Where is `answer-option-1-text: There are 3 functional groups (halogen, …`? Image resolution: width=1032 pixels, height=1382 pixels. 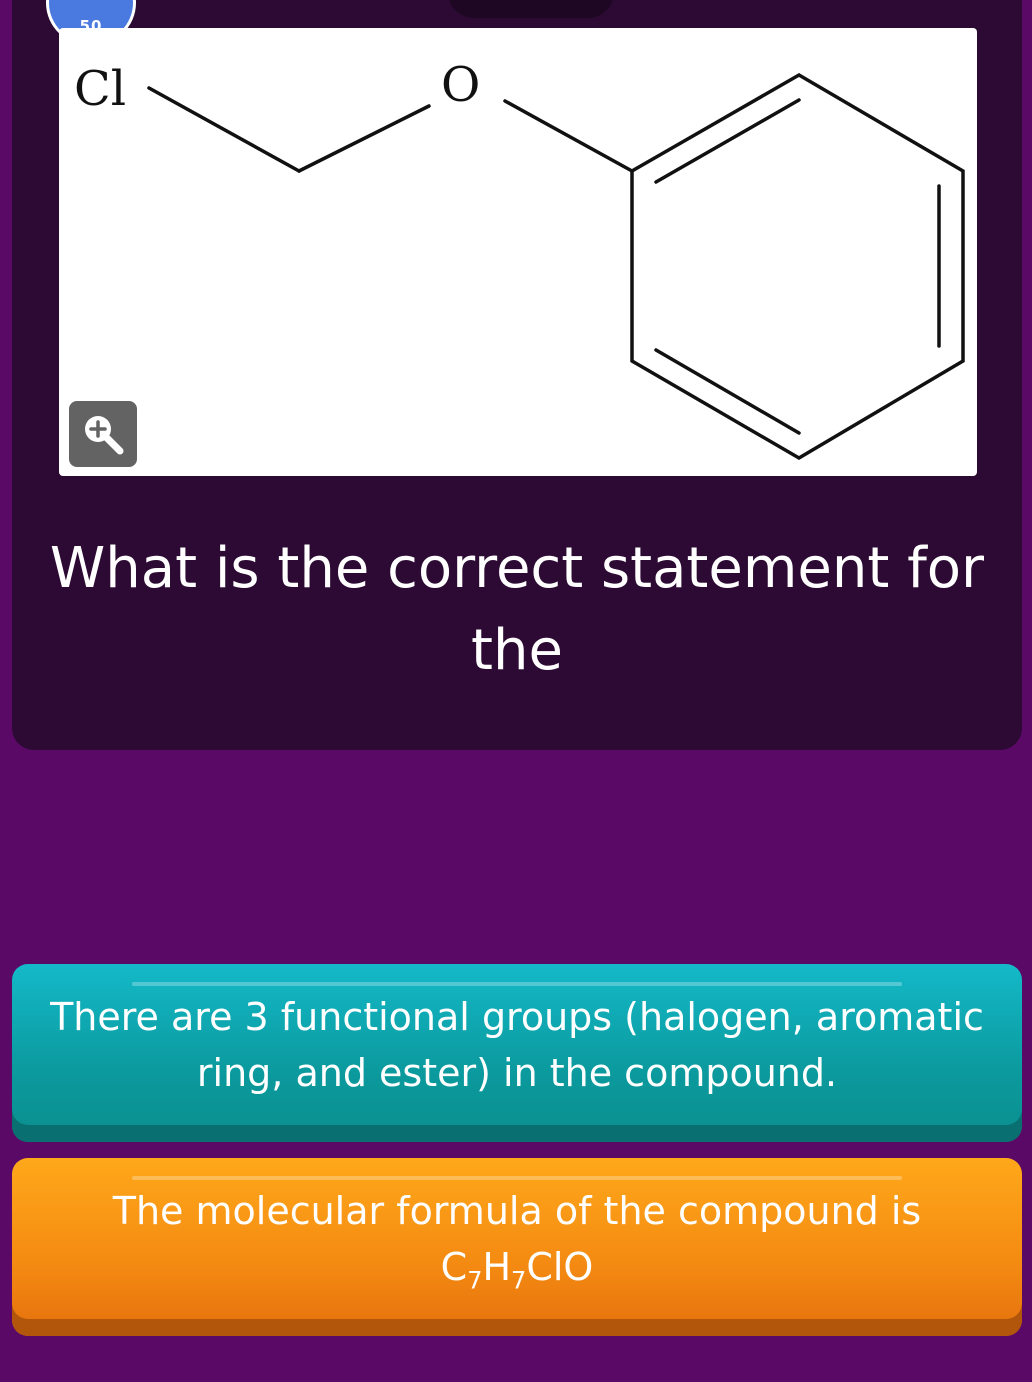 answer-option-1-text: There are 3 functional groups (halogen, … is located at coordinates (517, 1045).